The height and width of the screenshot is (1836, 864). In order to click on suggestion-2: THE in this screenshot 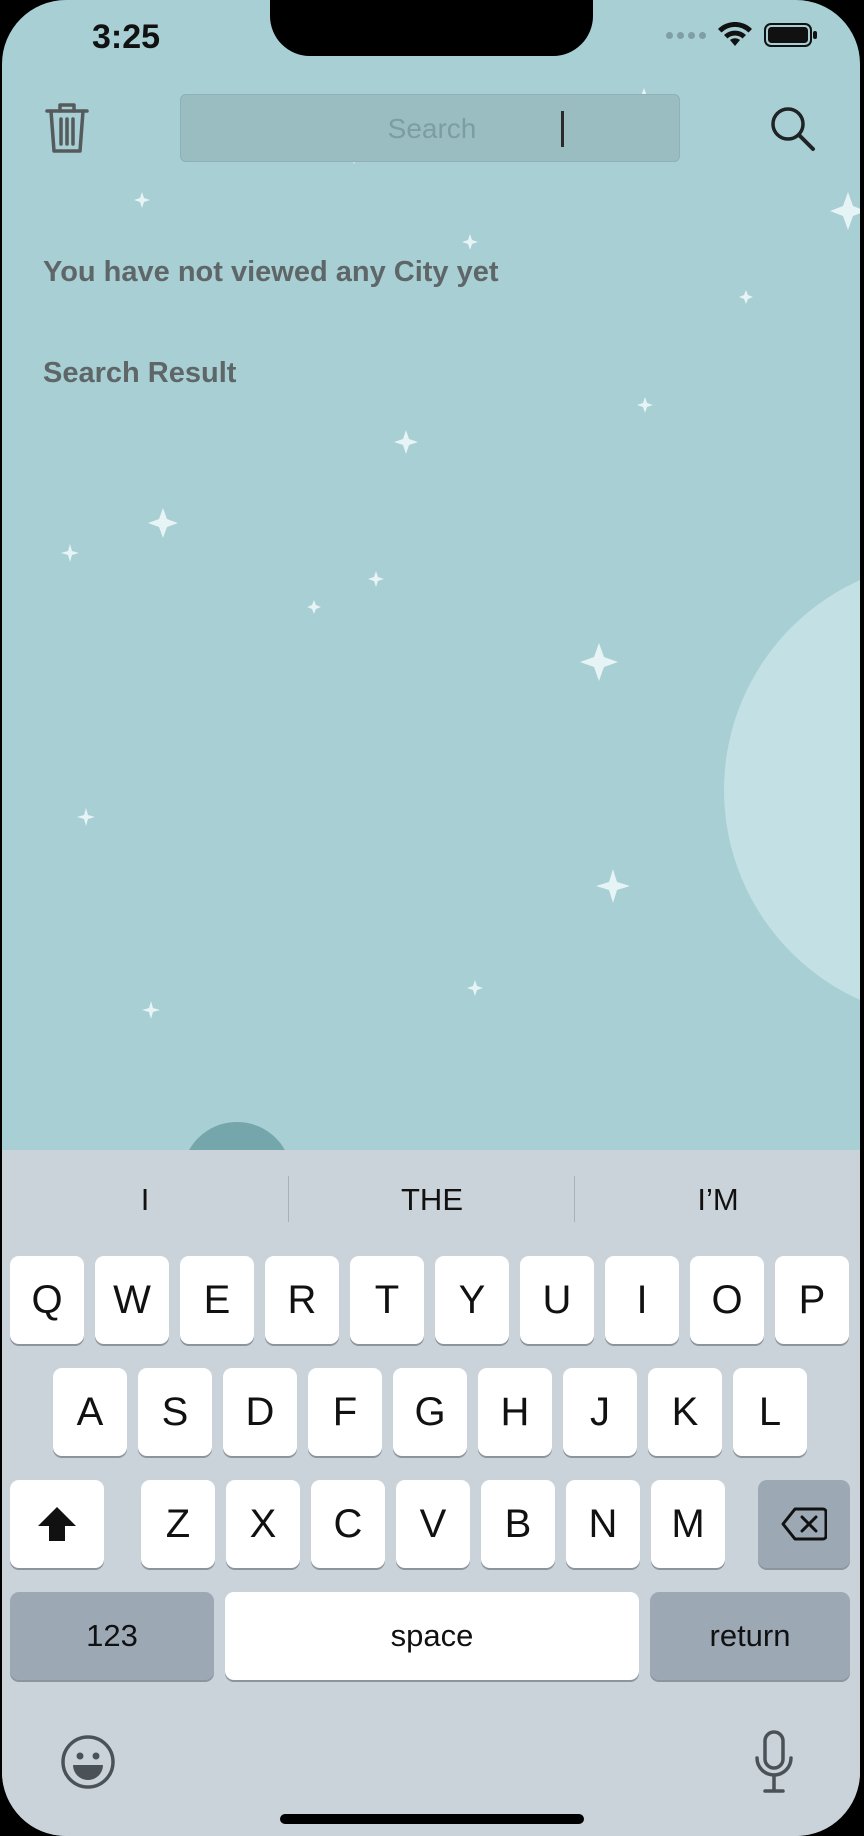, I will do `click(432, 1200)`.